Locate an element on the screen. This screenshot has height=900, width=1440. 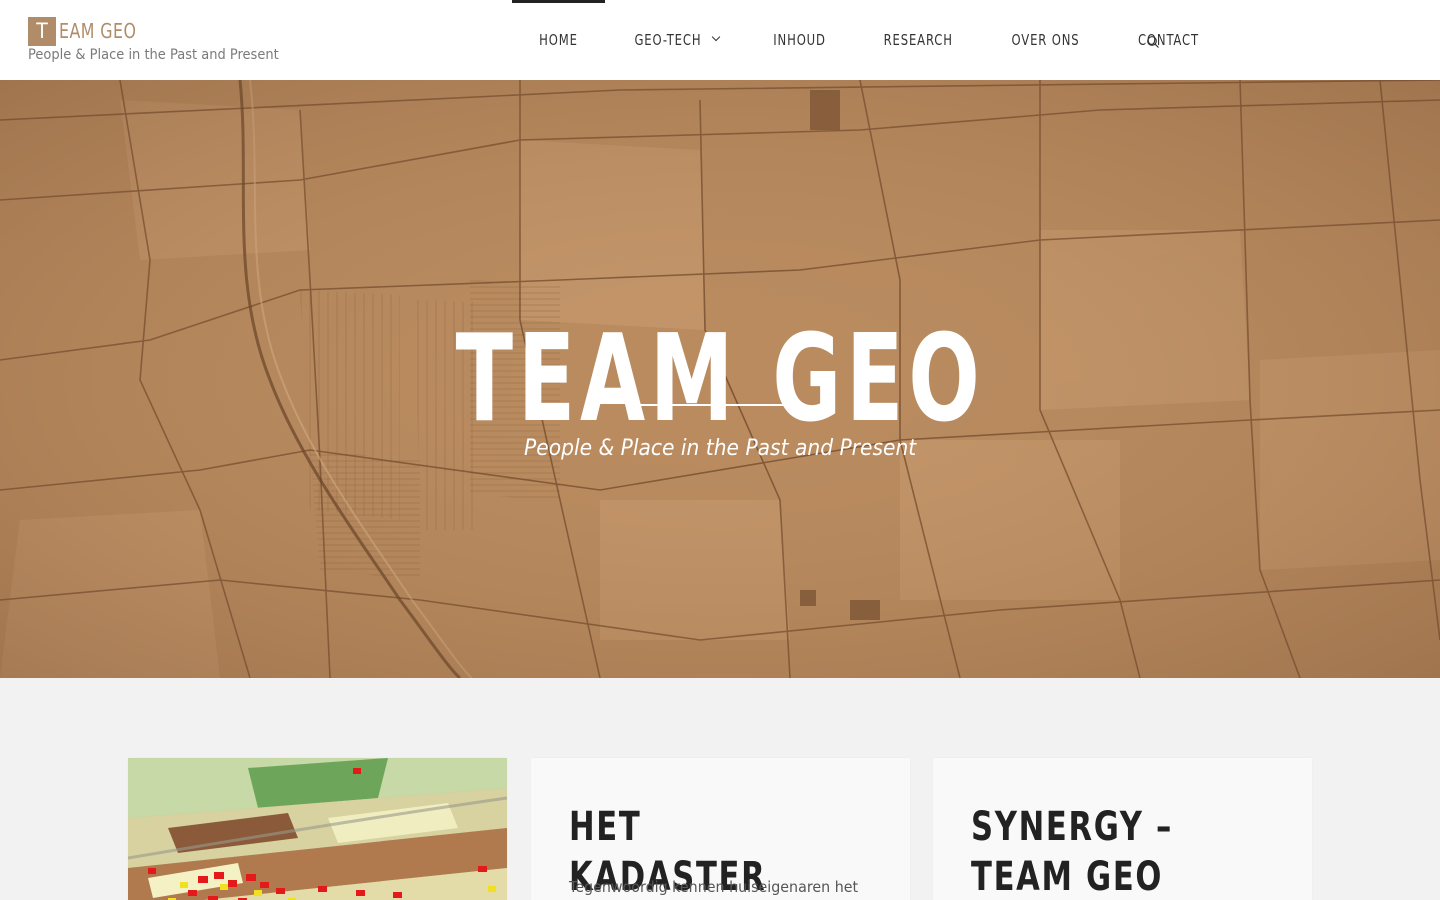
hero-subtitle: People & Place in the Past and Present is located at coordinates (720, 448).